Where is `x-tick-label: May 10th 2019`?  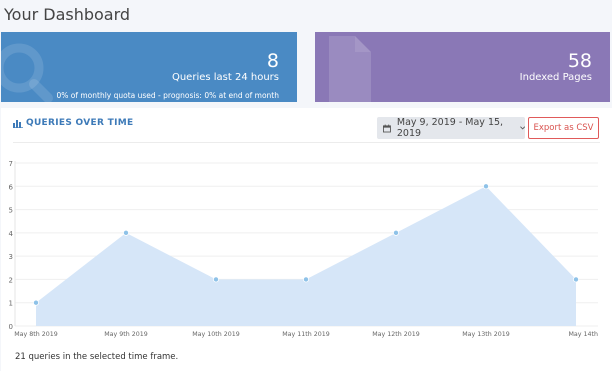 x-tick-label: May 10th 2019 is located at coordinates (216, 334).